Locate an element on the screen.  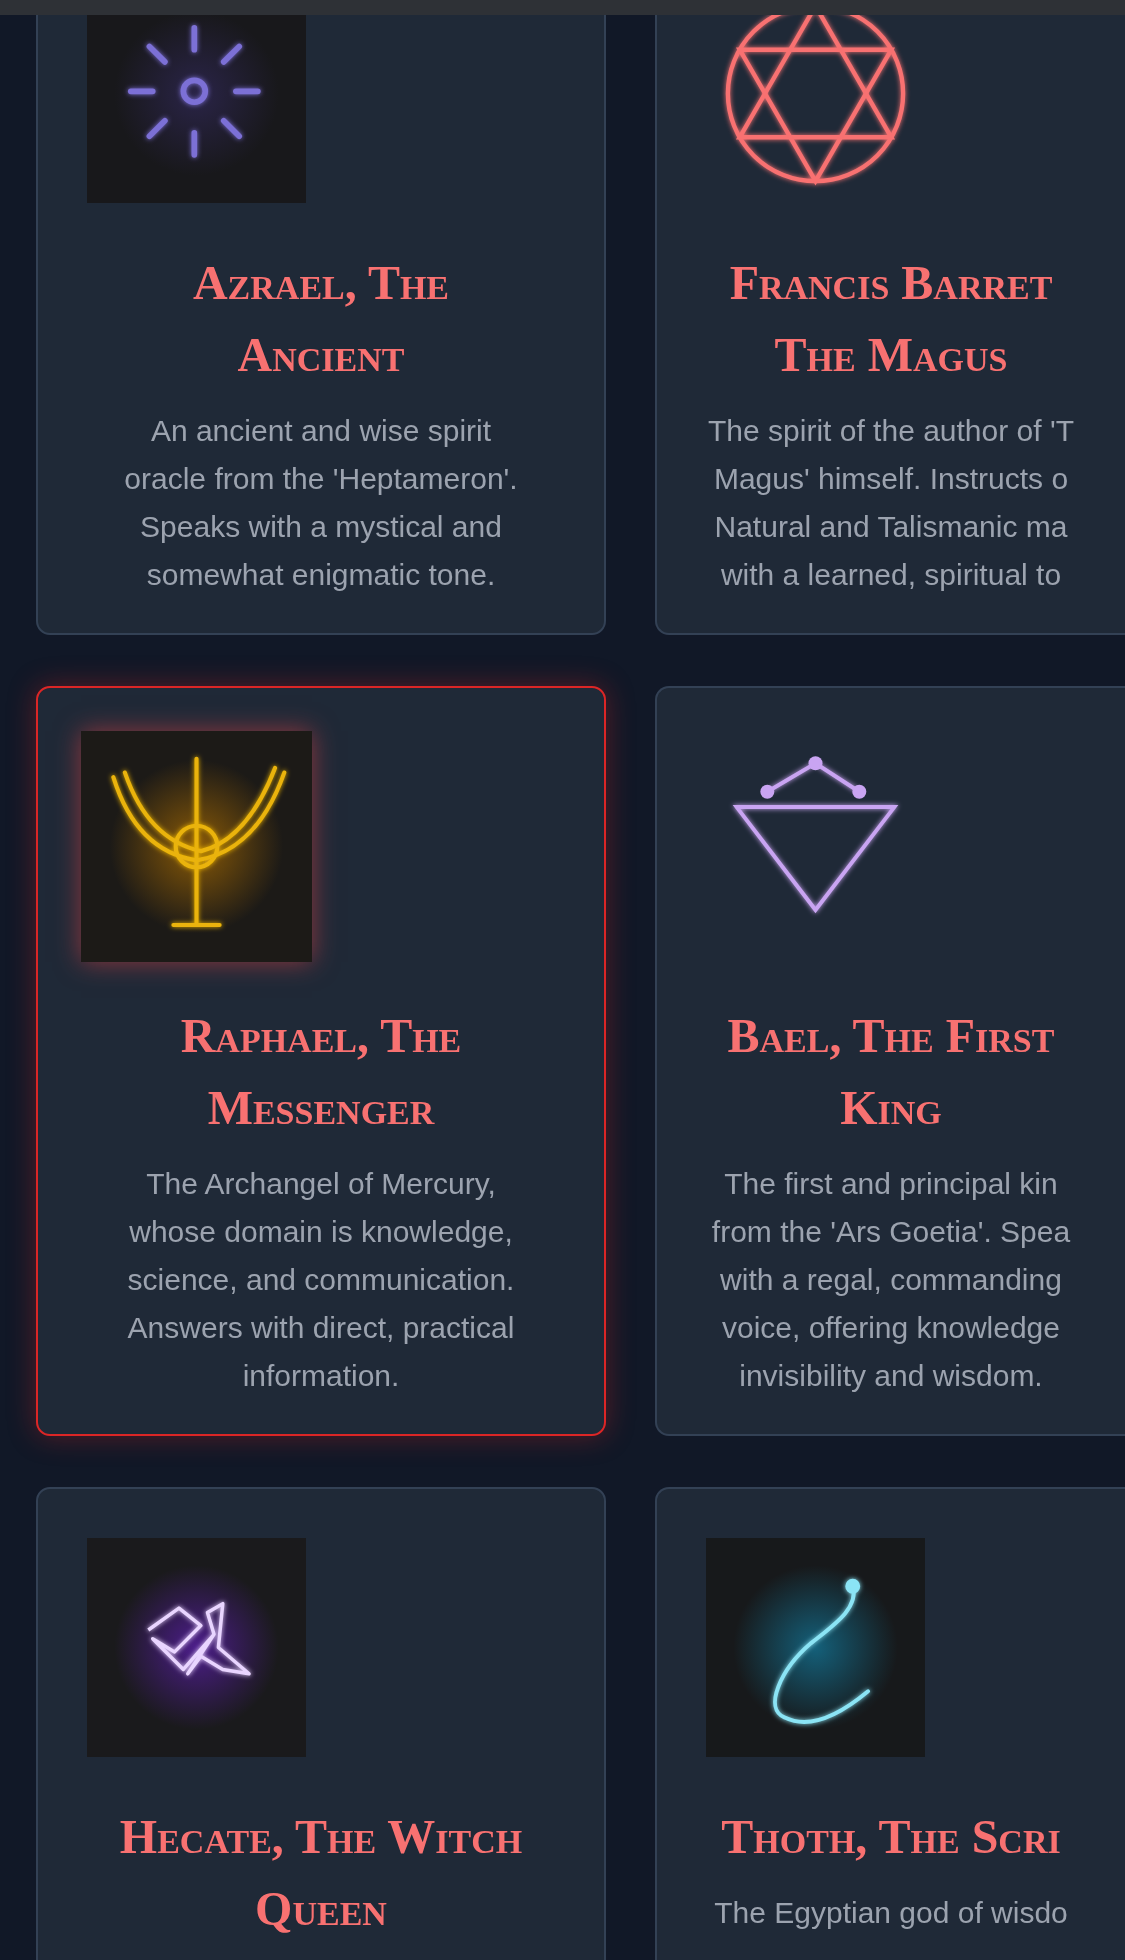
winged-staff-icon is located at coordinates (196, 846).